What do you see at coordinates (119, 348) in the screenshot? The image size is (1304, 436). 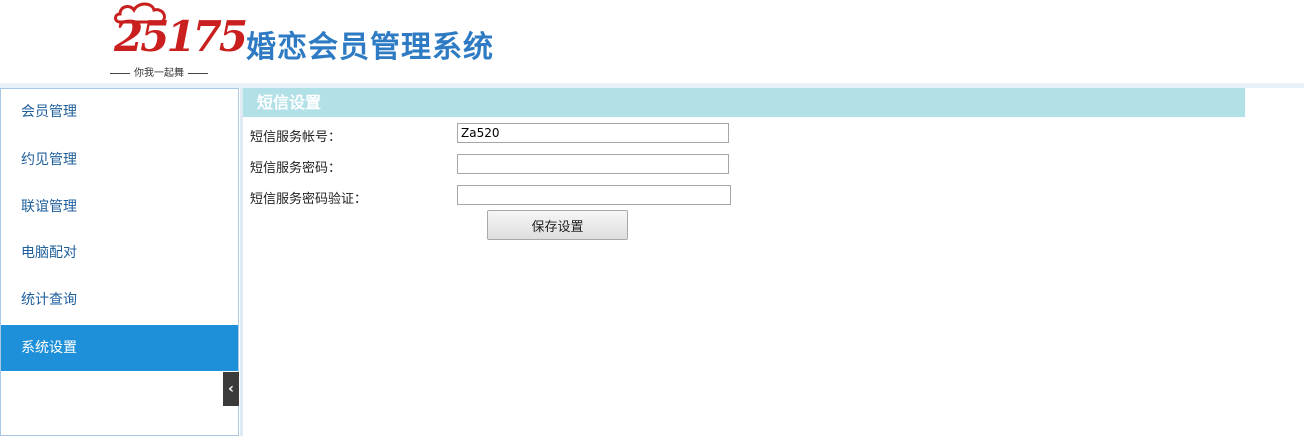 I see `sidebar-item-system-settings: 系统设置` at bounding box center [119, 348].